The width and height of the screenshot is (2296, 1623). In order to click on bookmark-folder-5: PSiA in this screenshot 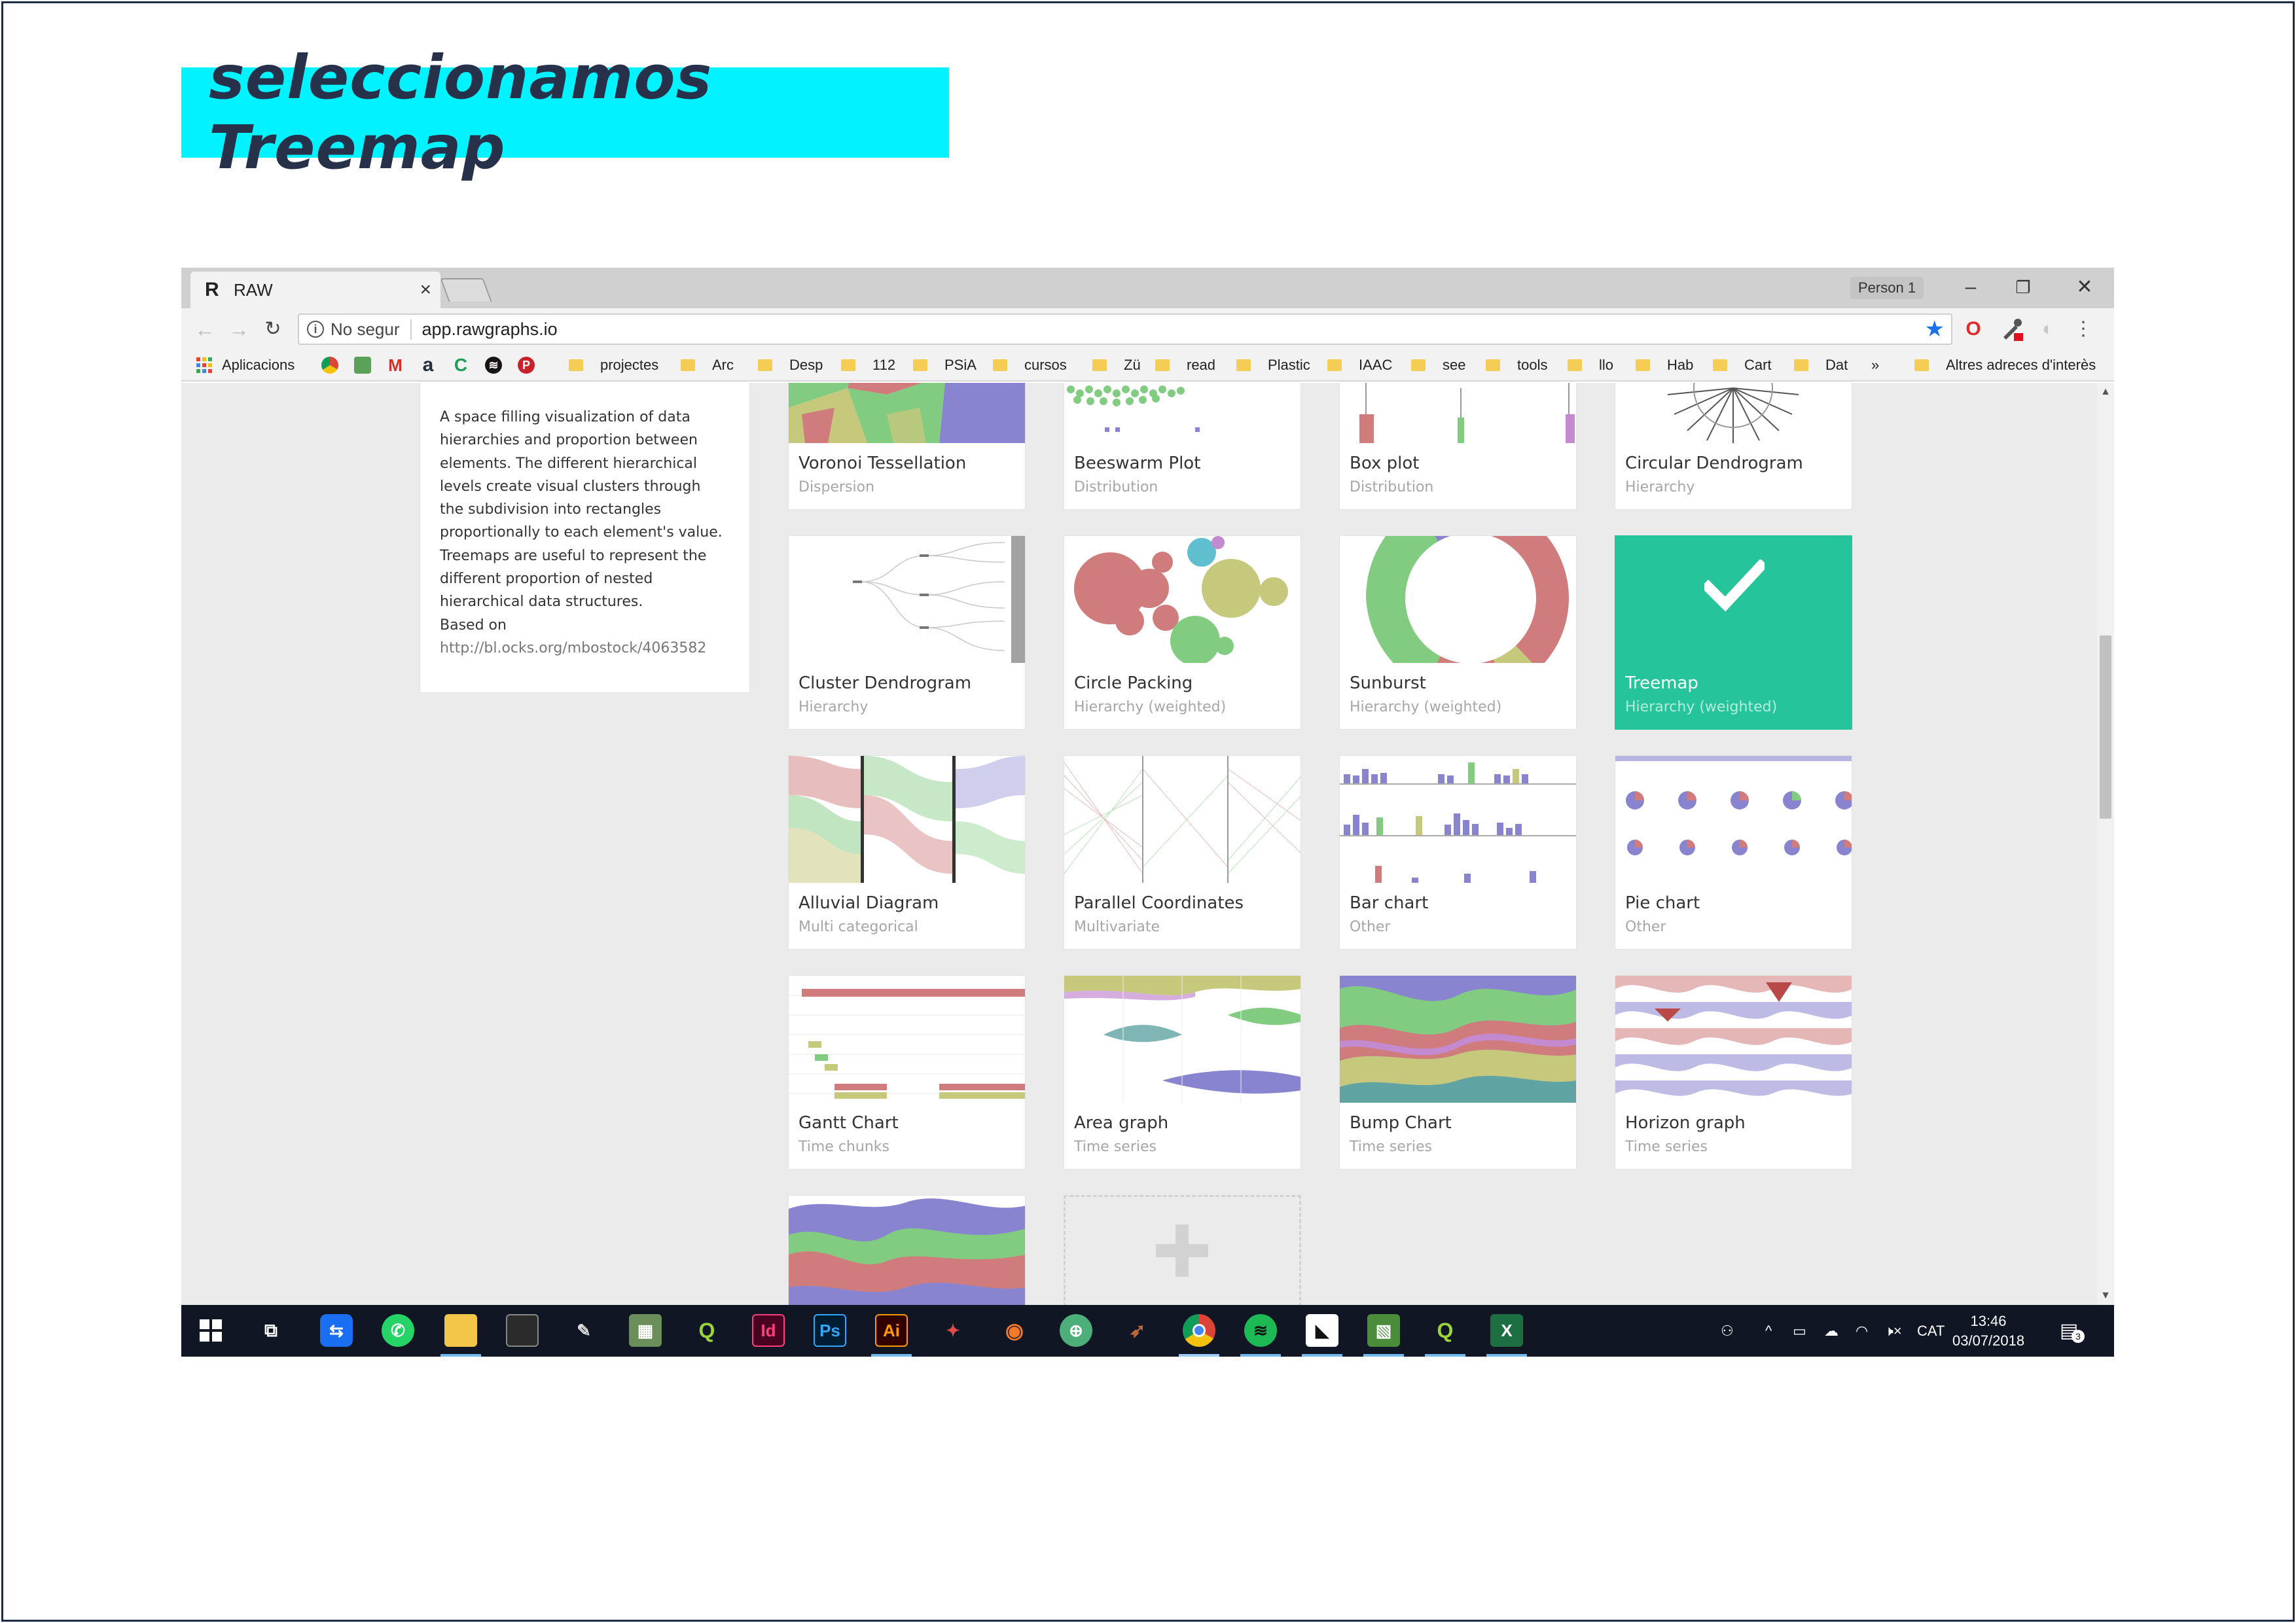, I will do `click(945, 365)`.